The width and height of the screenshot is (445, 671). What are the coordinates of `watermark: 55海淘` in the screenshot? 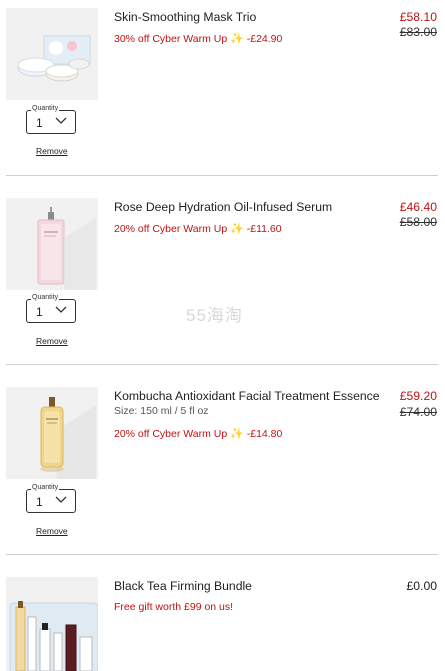 It's located at (214, 315).